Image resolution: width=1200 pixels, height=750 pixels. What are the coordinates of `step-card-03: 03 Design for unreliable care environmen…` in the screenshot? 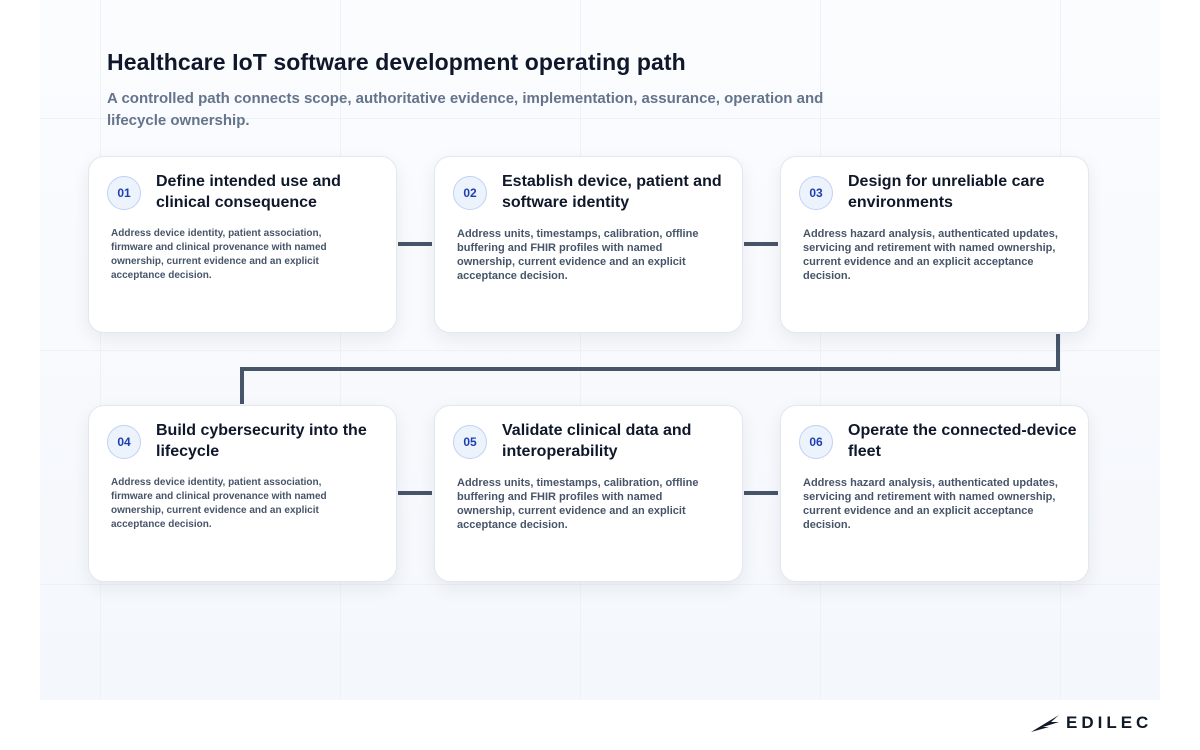 It's located at (934, 244).